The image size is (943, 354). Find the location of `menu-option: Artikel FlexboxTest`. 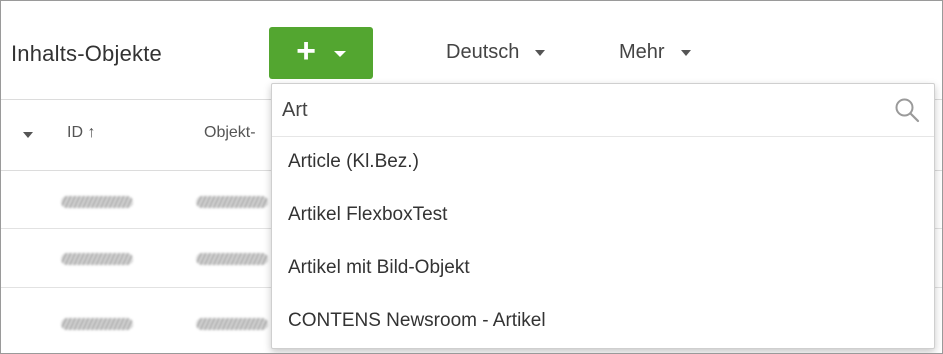

menu-option: Artikel FlexboxTest is located at coordinates (603, 215).